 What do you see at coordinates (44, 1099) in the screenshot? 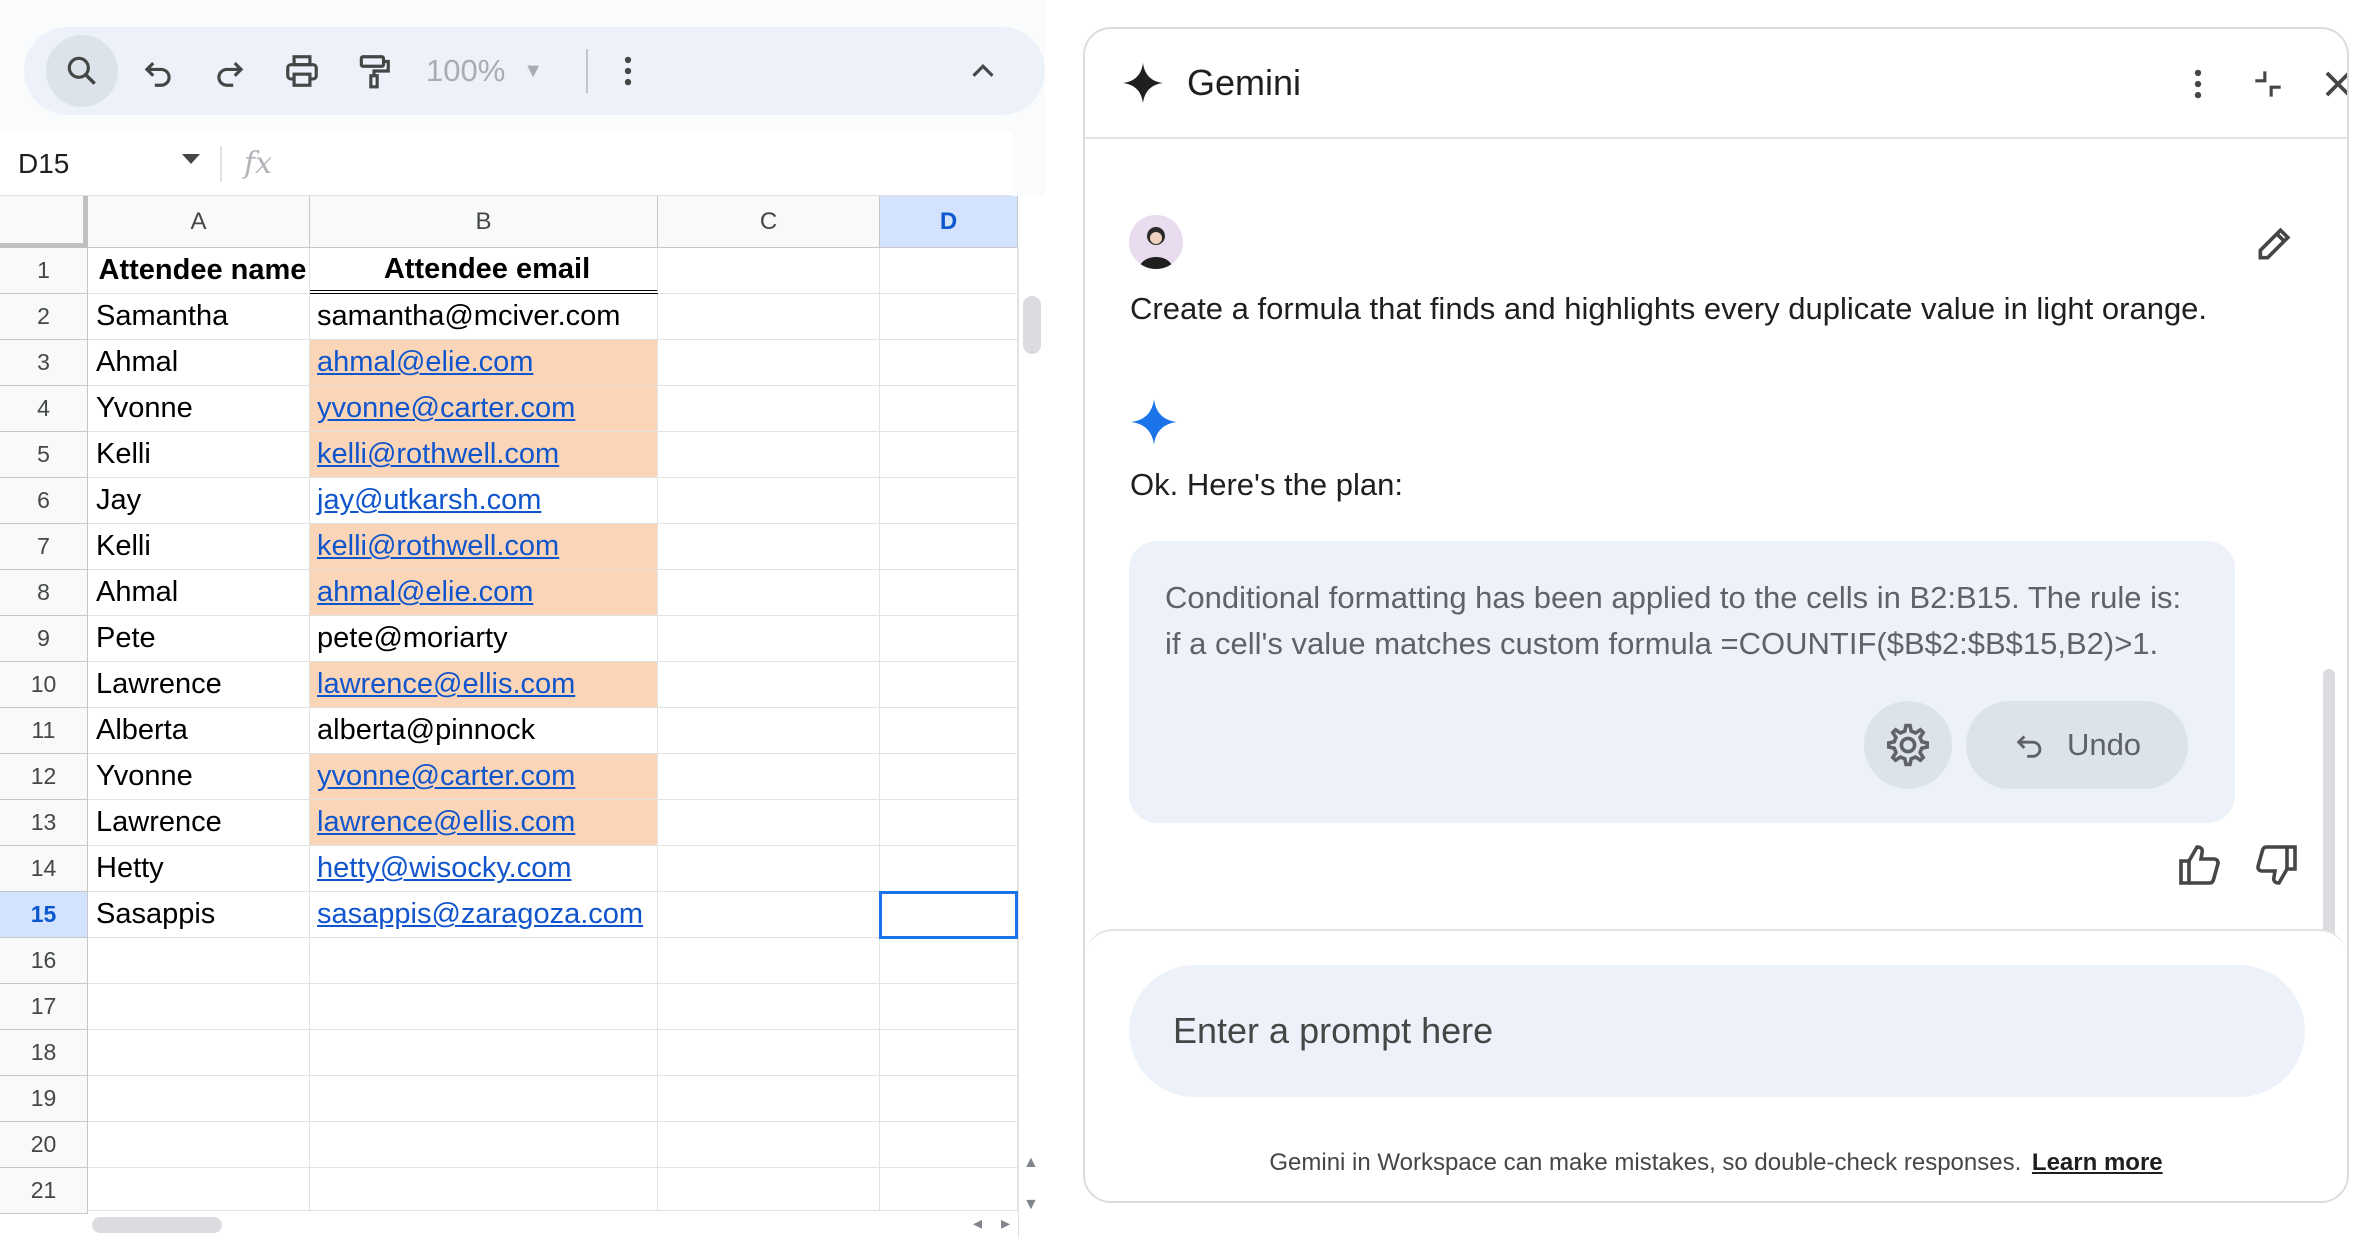
I see `row-header: 19` at bounding box center [44, 1099].